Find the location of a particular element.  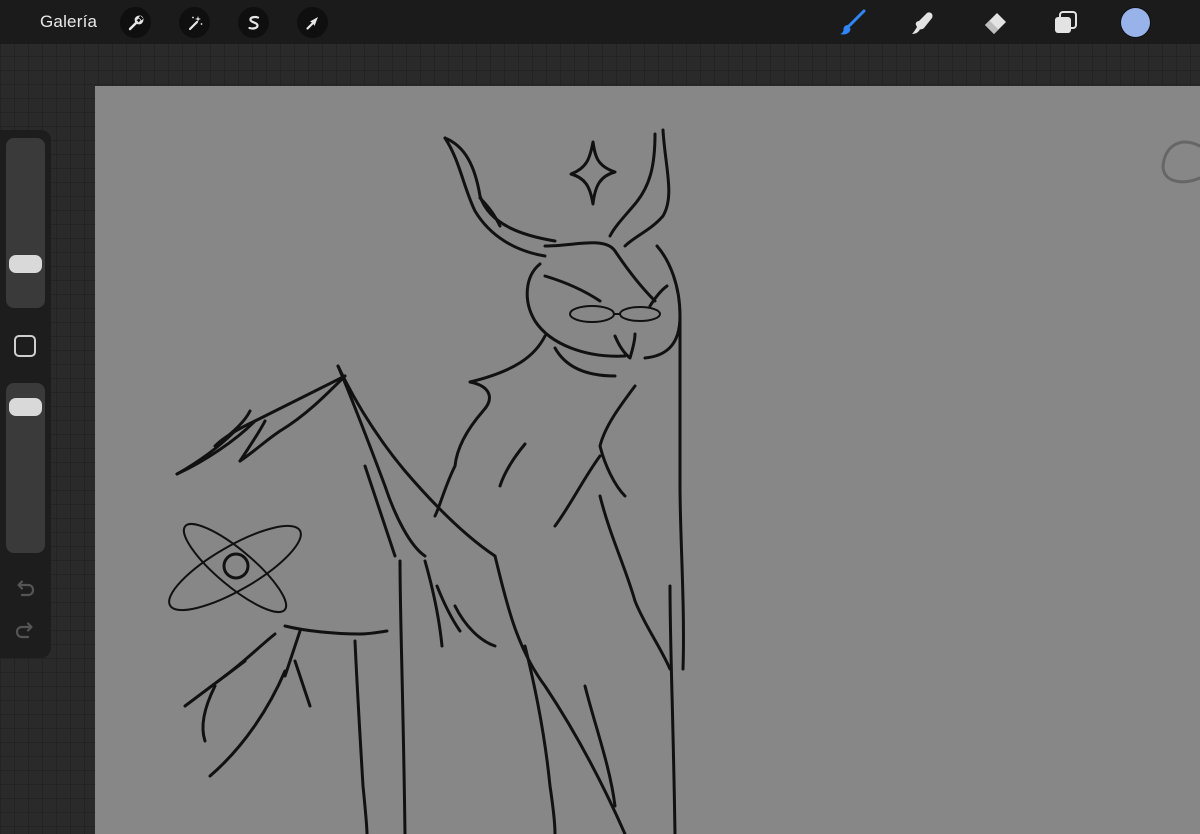

wrench-icon is located at coordinates (135, 22).